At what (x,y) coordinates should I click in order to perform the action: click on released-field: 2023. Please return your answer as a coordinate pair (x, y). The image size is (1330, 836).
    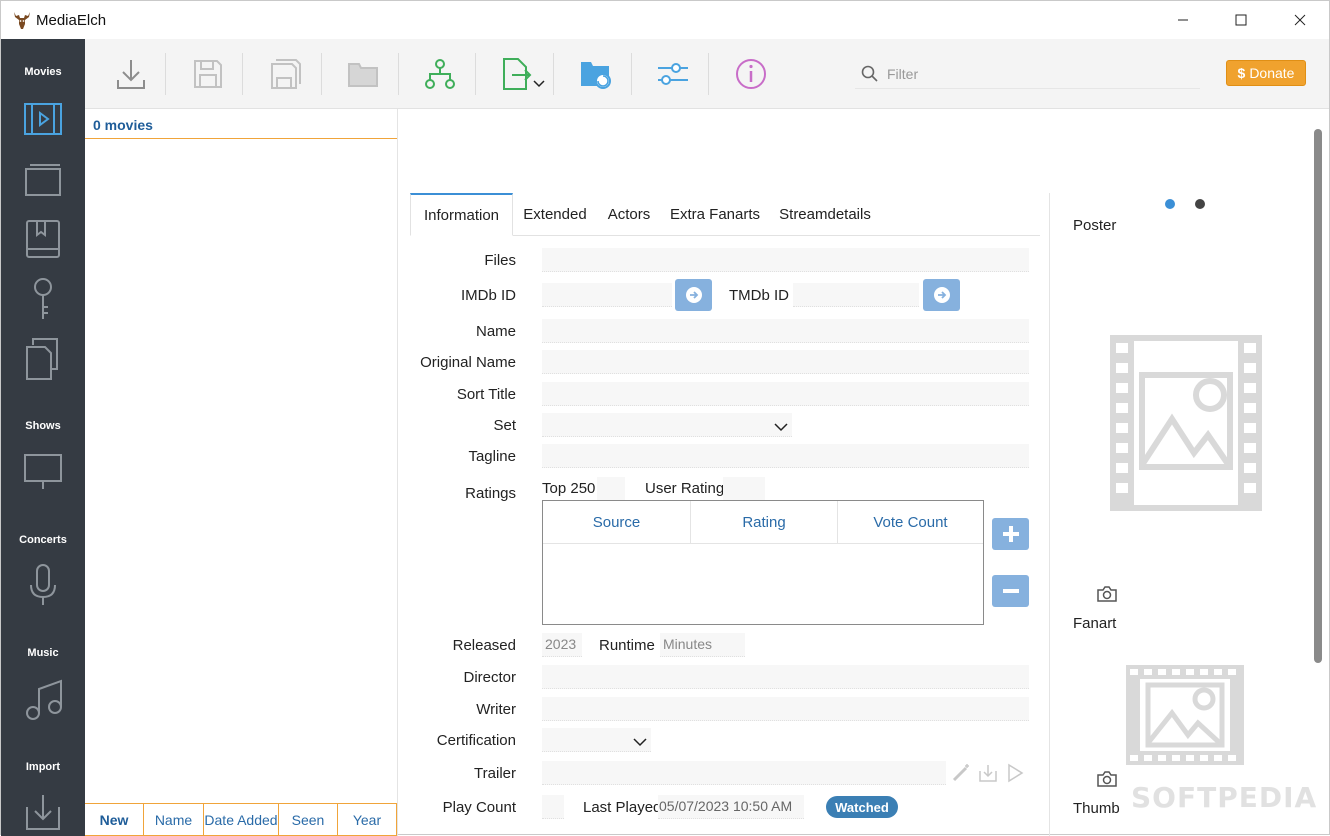
    Looking at the image, I should click on (562, 645).